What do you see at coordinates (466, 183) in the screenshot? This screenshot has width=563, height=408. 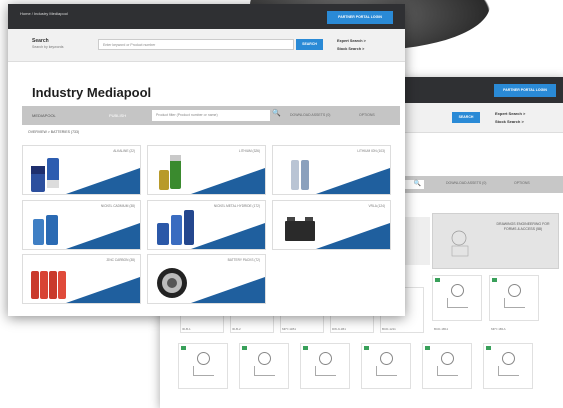 I see `back-download-assets: DOWNLOAD ASSETS (0)` at bounding box center [466, 183].